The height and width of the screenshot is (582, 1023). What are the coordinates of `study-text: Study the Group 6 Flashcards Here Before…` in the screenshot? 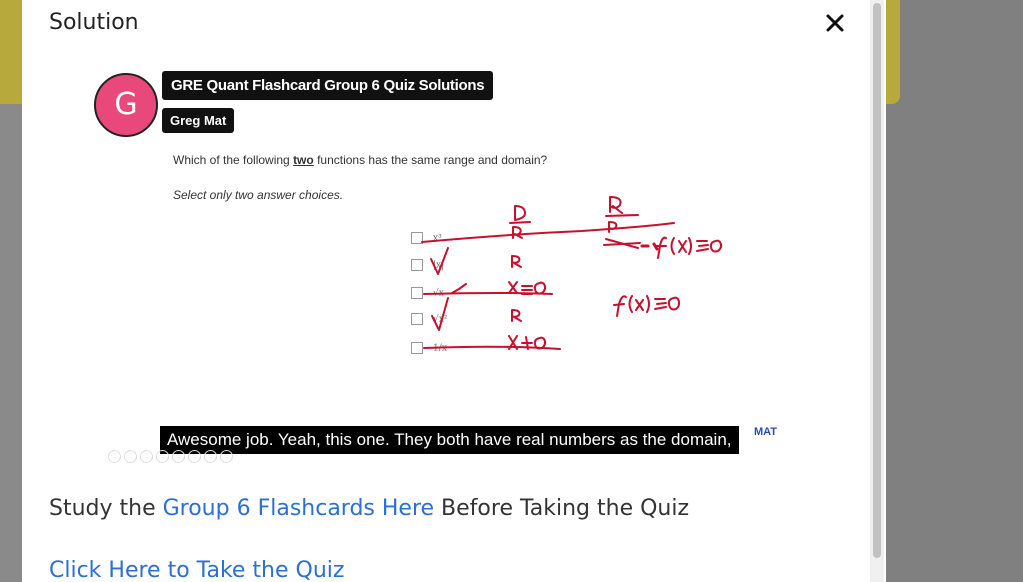 It's located at (369, 508).